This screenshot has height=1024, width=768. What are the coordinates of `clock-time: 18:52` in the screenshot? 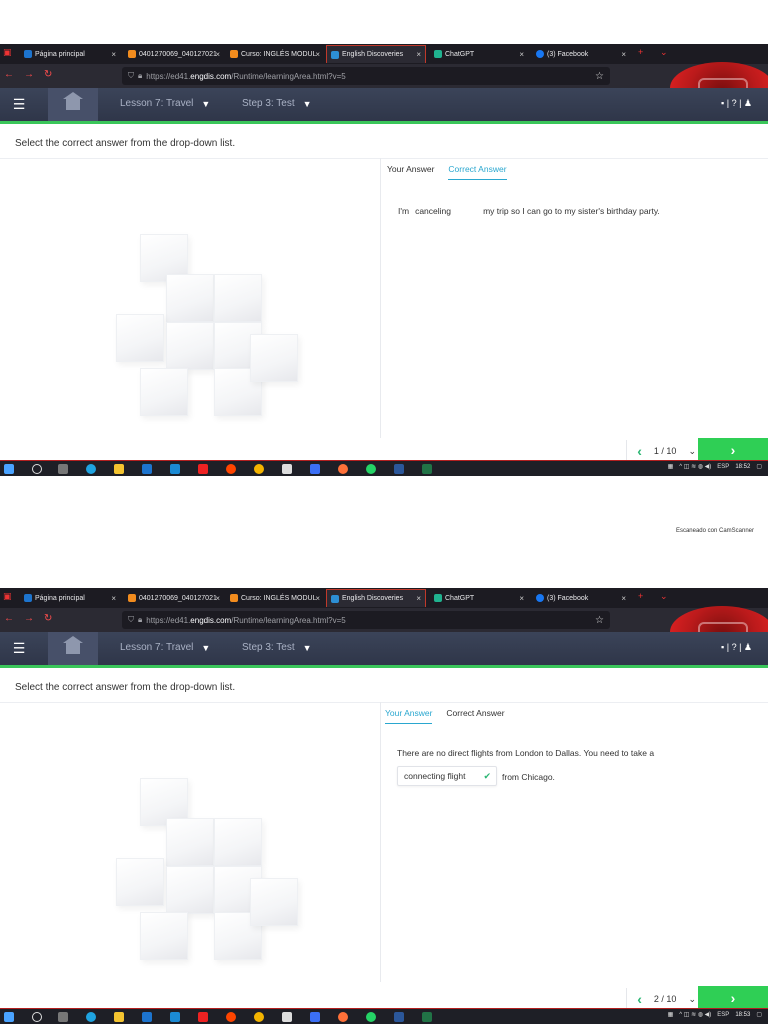 It's located at (742, 467).